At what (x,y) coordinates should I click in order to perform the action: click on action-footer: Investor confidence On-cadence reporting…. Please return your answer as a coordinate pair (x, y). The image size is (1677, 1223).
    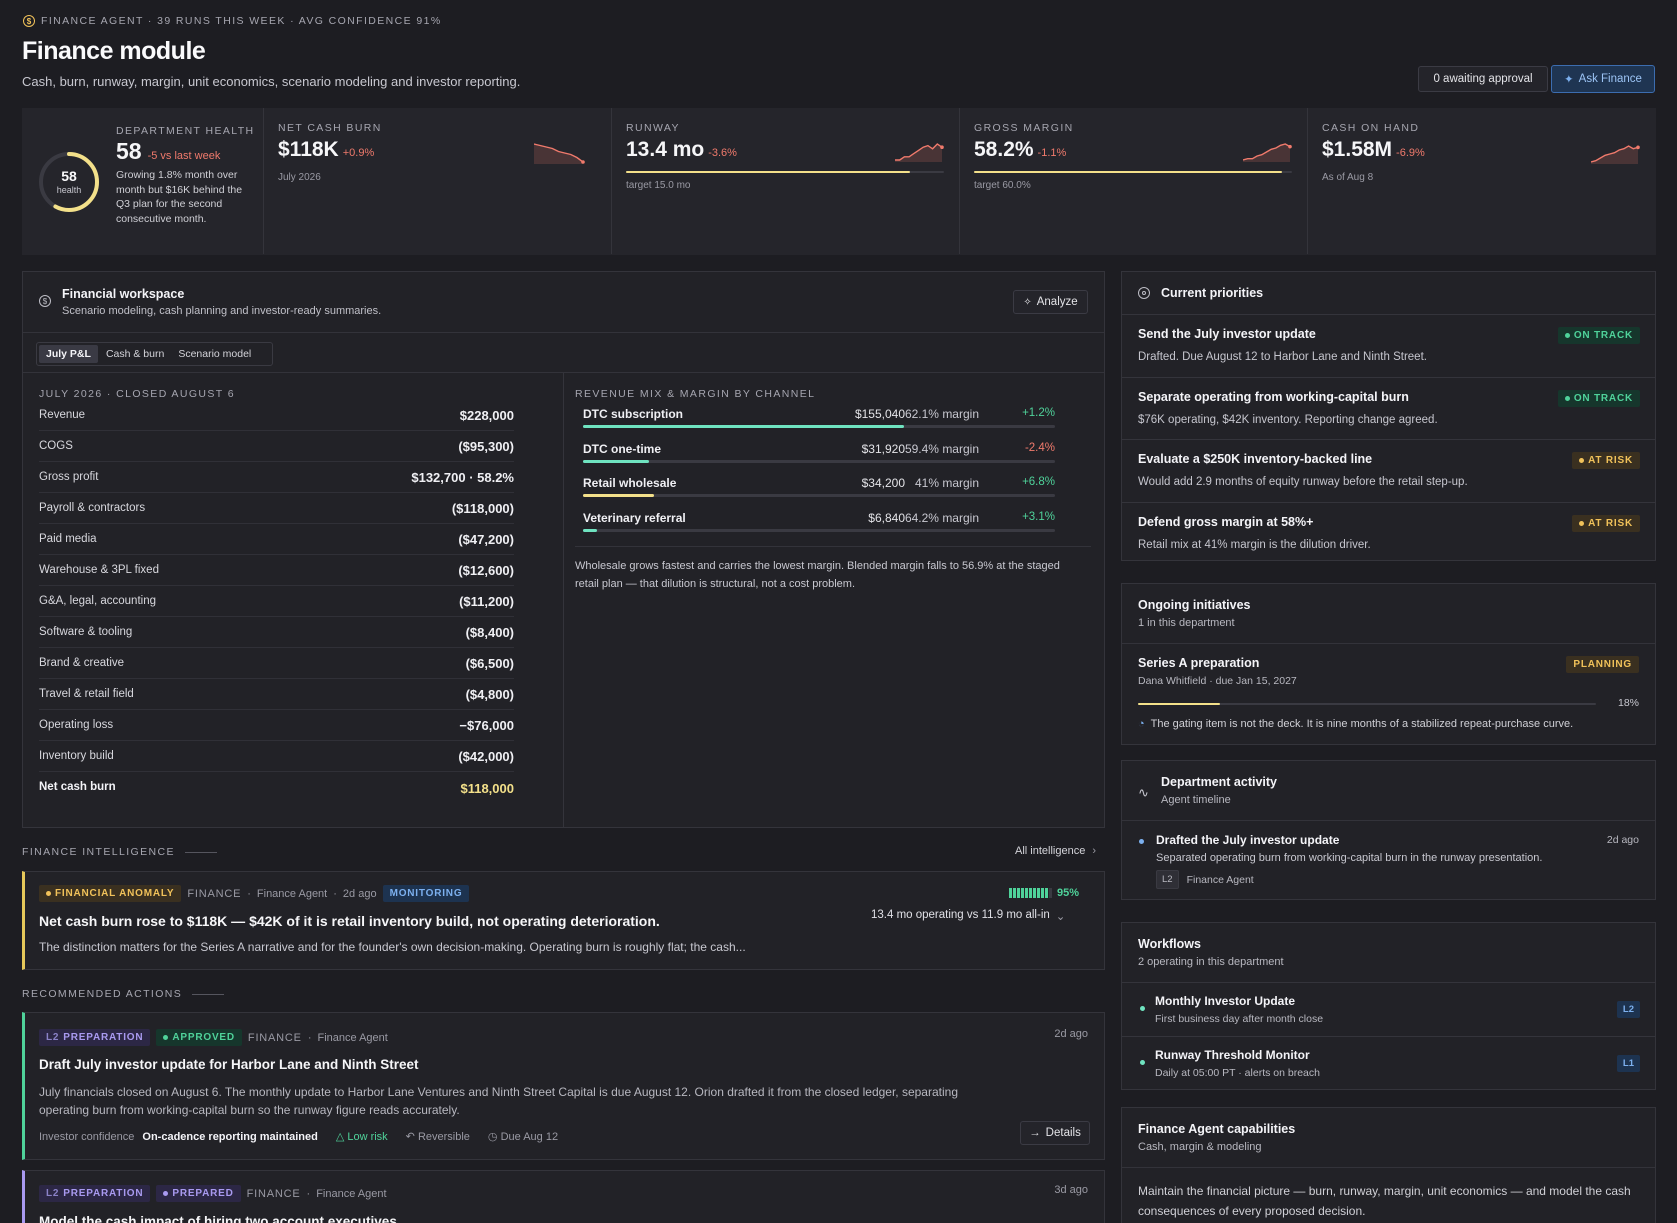
    Looking at the image, I should click on (299, 1137).